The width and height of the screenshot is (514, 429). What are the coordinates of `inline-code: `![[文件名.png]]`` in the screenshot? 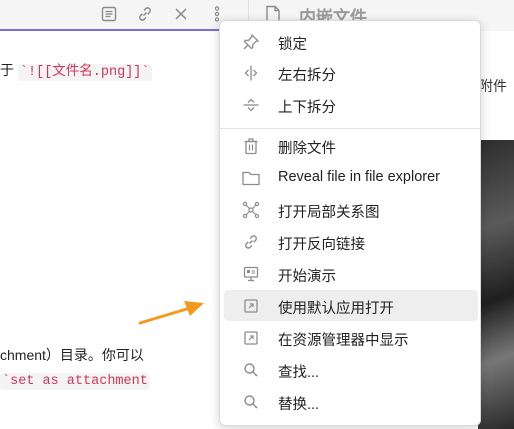 It's located at (84, 72).